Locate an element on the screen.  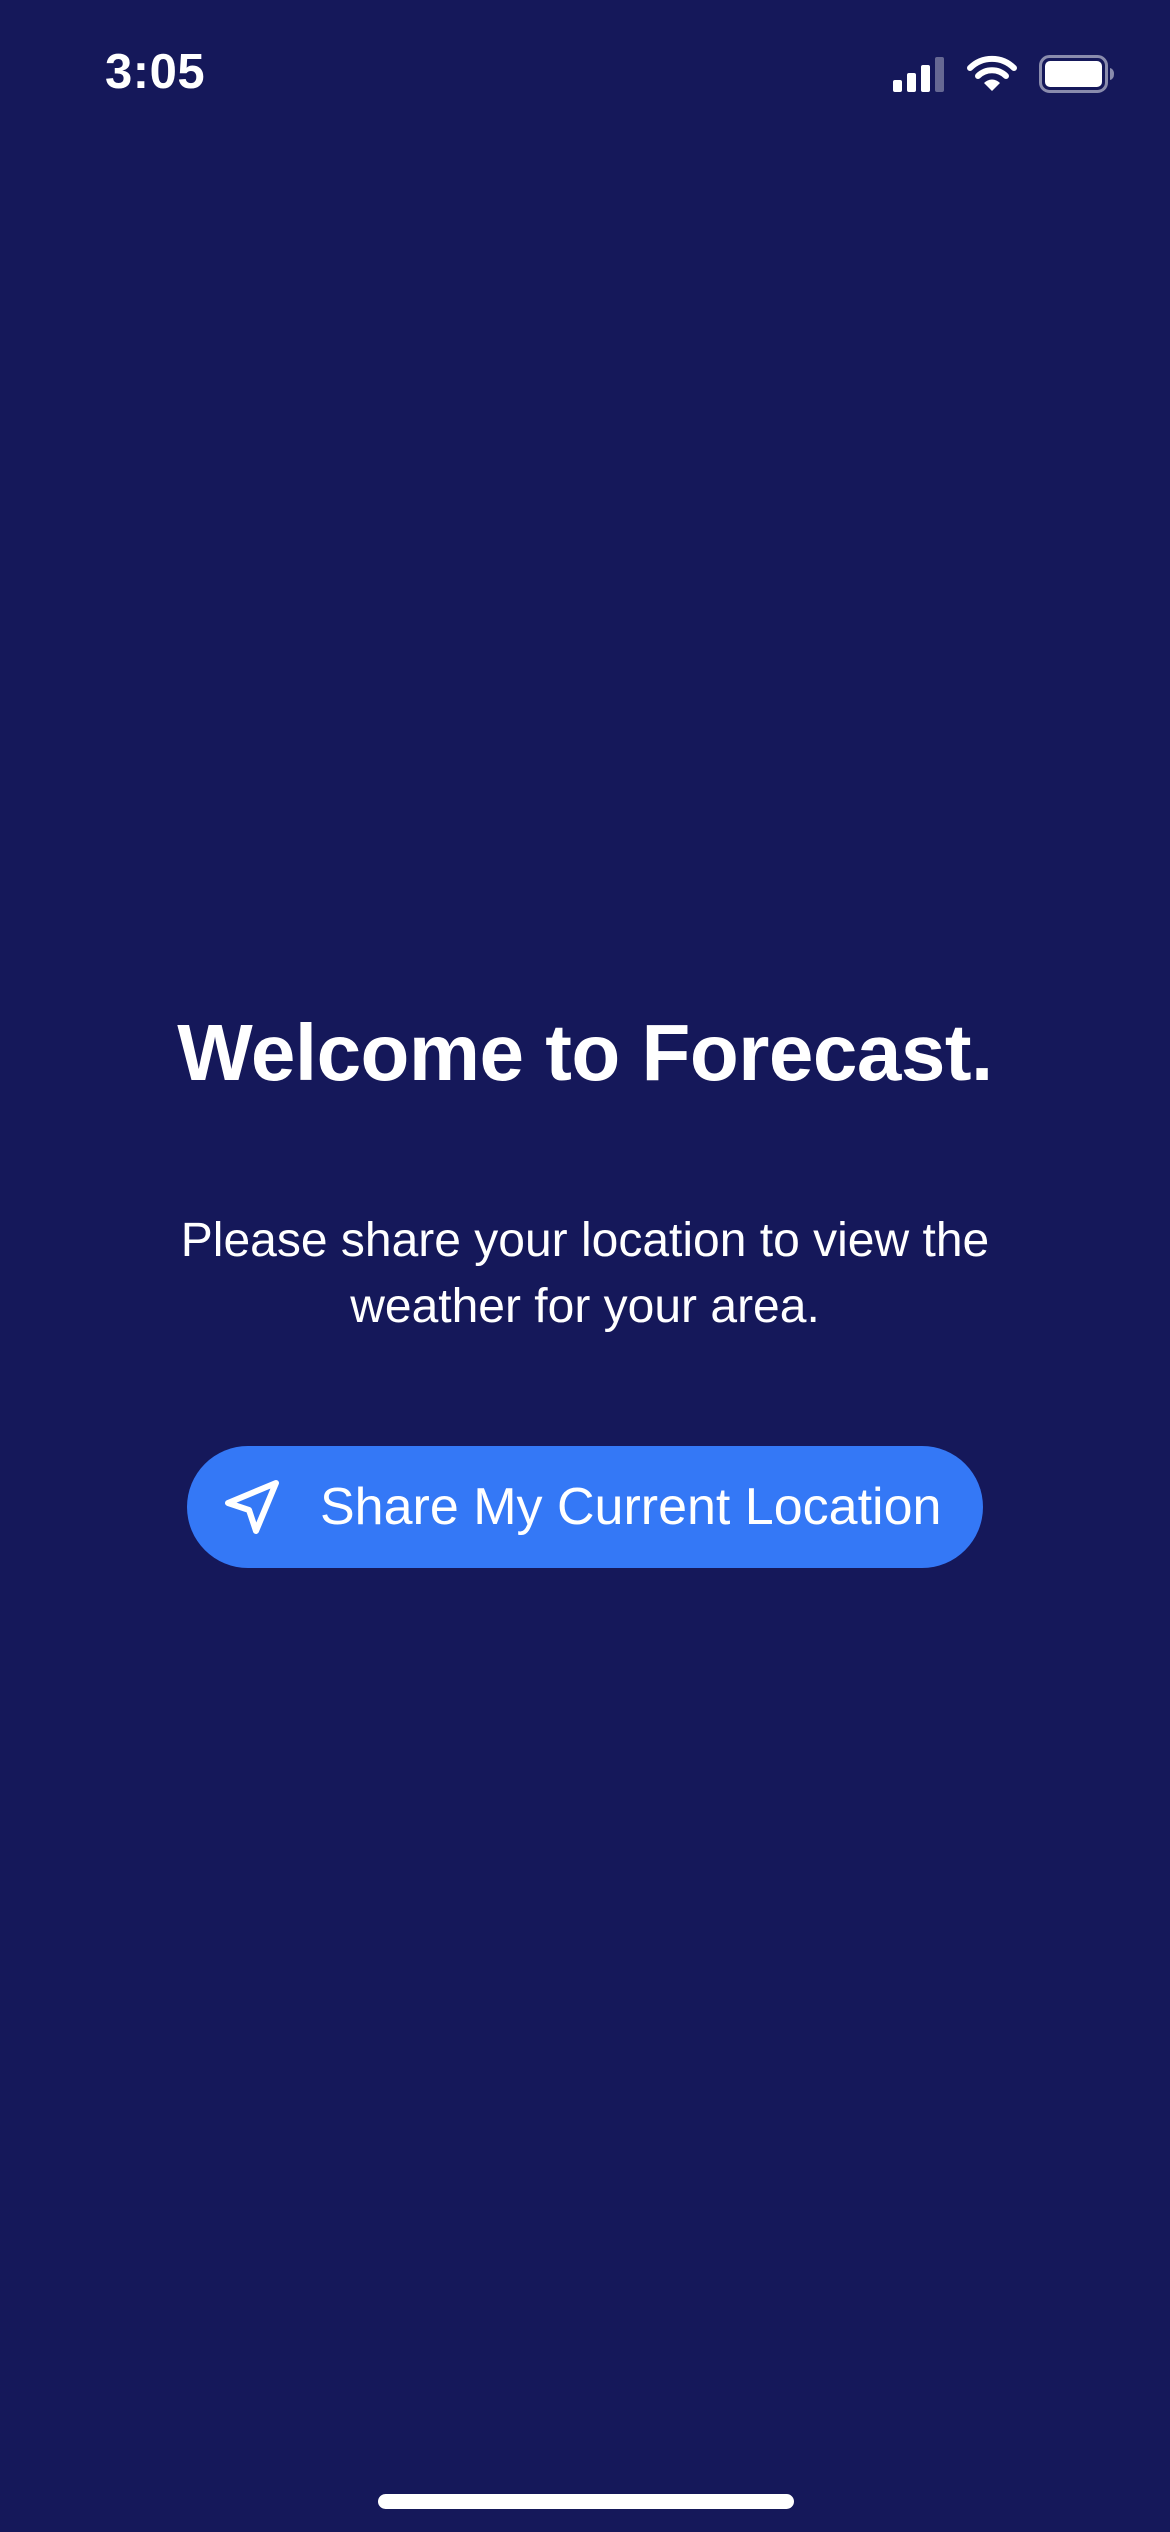
battery-icon is located at coordinates (1076, 74).